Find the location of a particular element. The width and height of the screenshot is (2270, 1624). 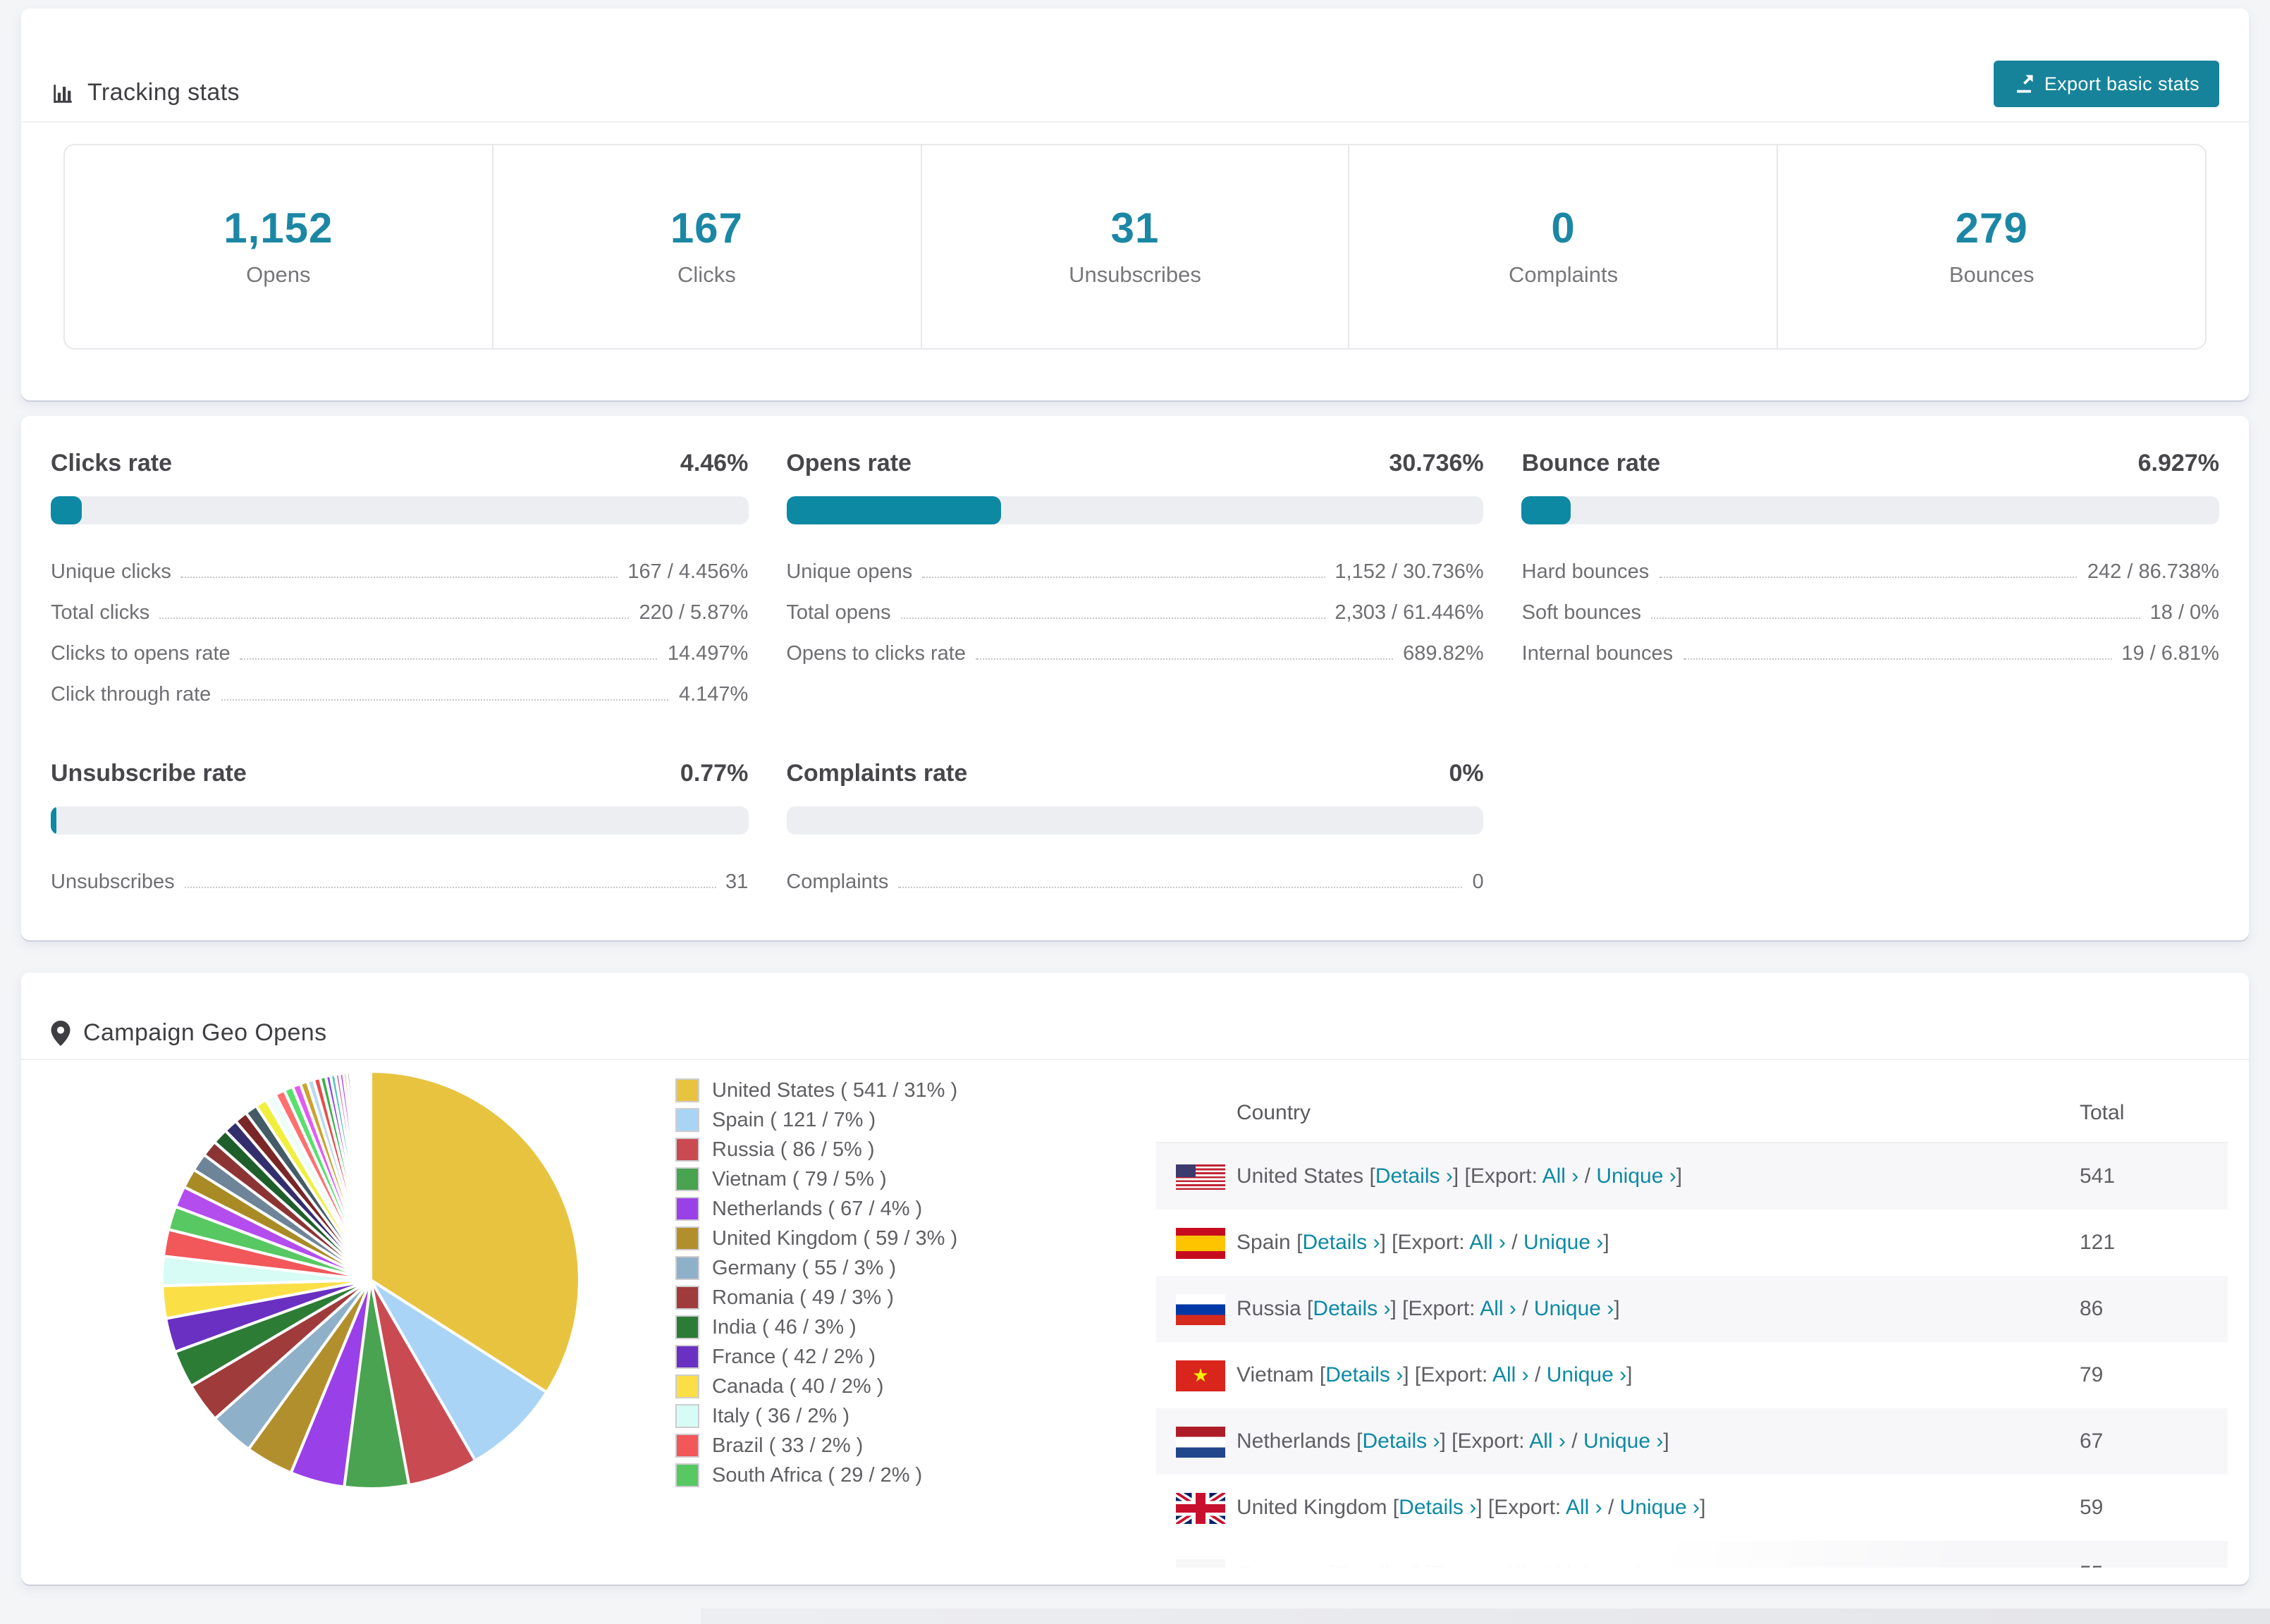

detail-row: Total opens2,303 / 61.446% is located at coordinates (1134, 612).